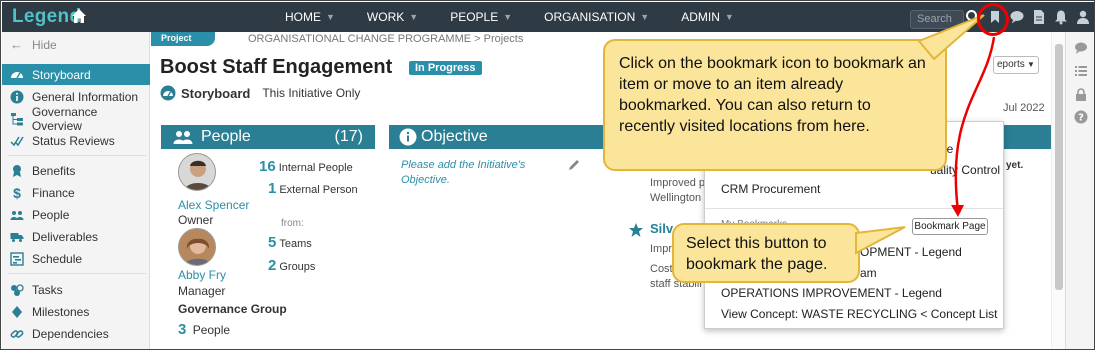  I want to click on col3-line: Cost, so click(661, 269).